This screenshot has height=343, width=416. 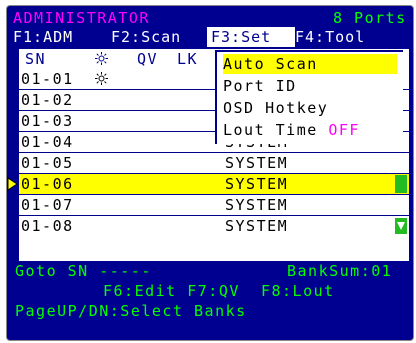 What do you see at coordinates (60, 37) in the screenshot?
I see `menu-adm: F1:ADM` at bounding box center [60, 37].